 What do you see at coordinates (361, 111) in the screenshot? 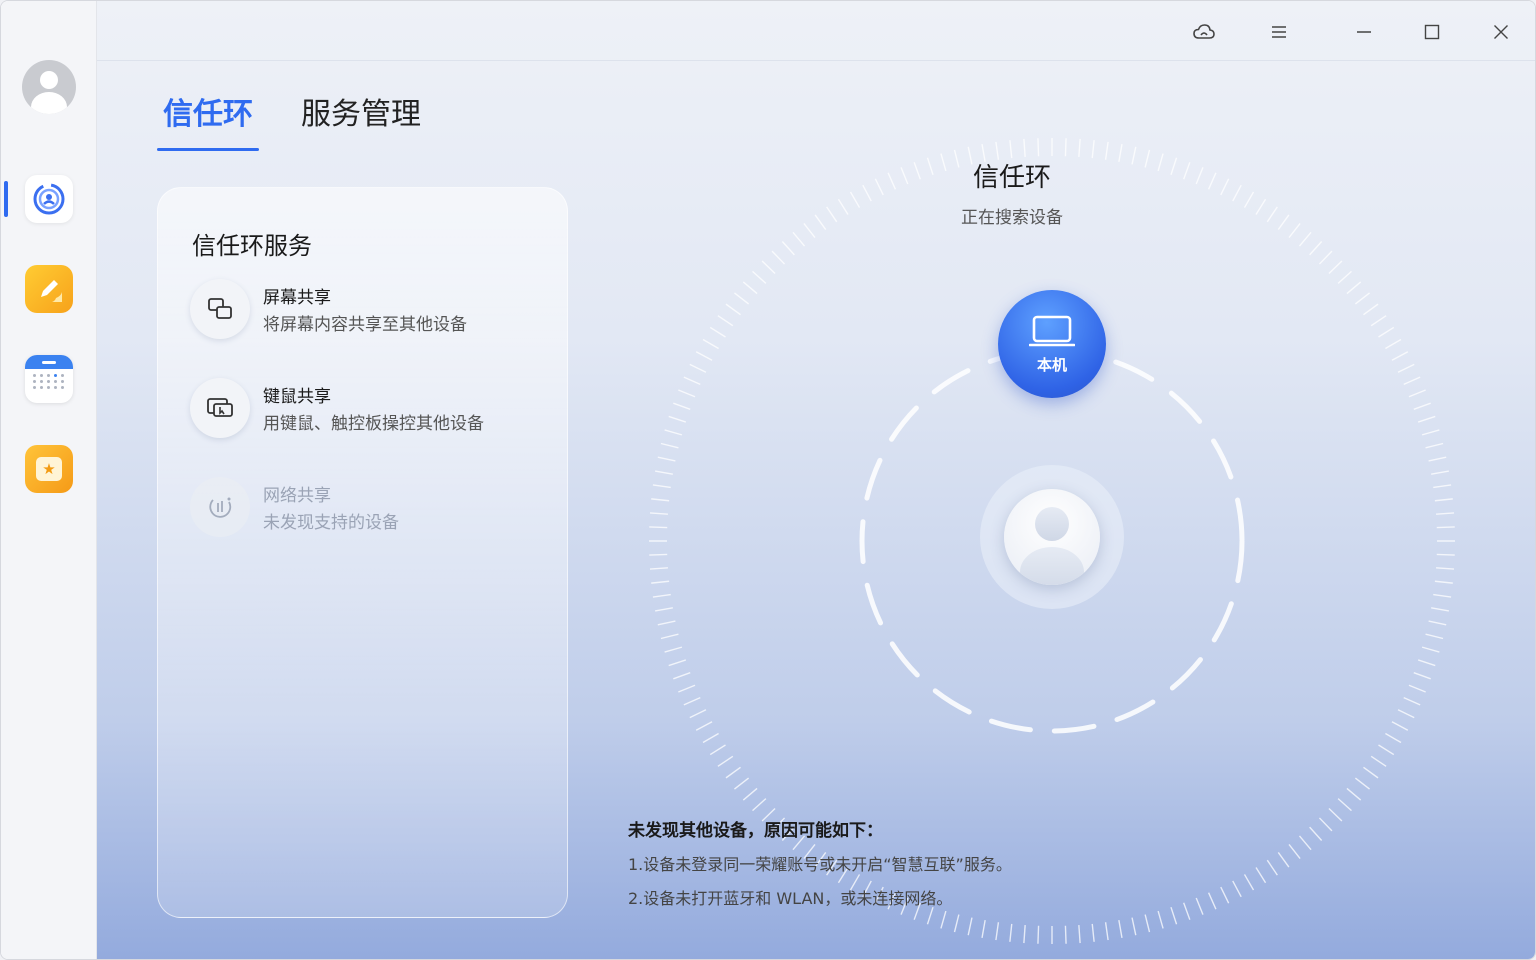
I see `tab-service-management: 服务管理` at bounding box center [361, 111].